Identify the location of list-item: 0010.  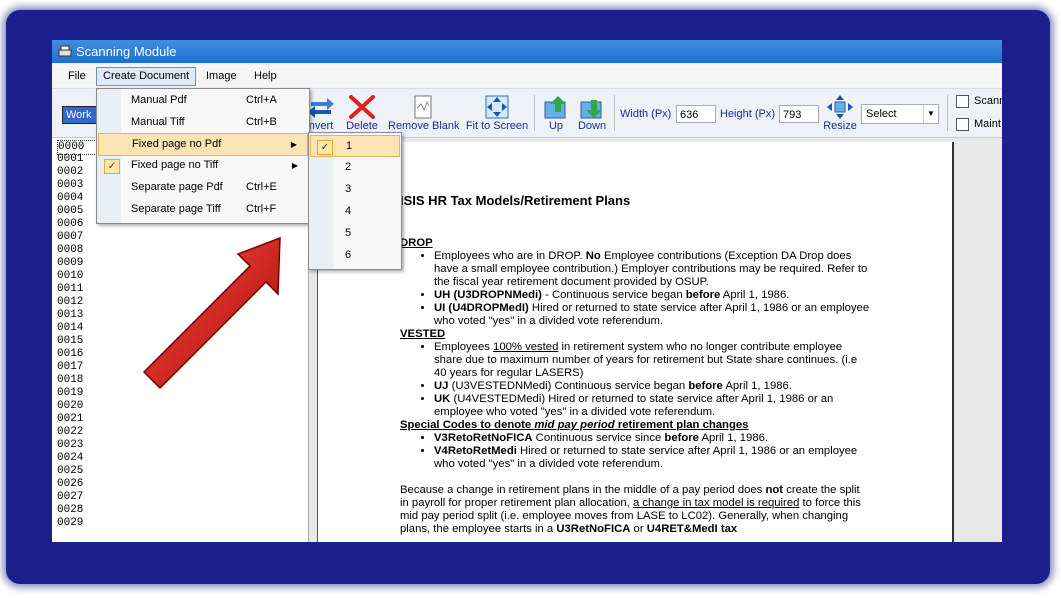
(70, 276).